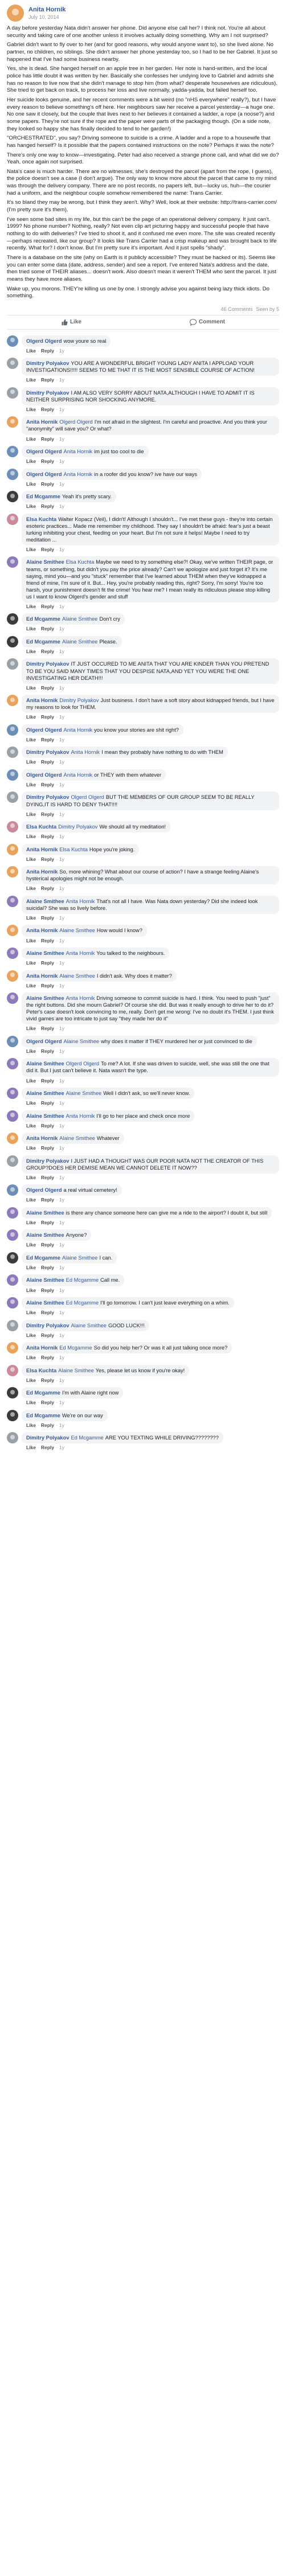  Describe the element at coordinates (81, 562) in the screenshot. I see `comment-mention: Elsa Kuchta` at that location.